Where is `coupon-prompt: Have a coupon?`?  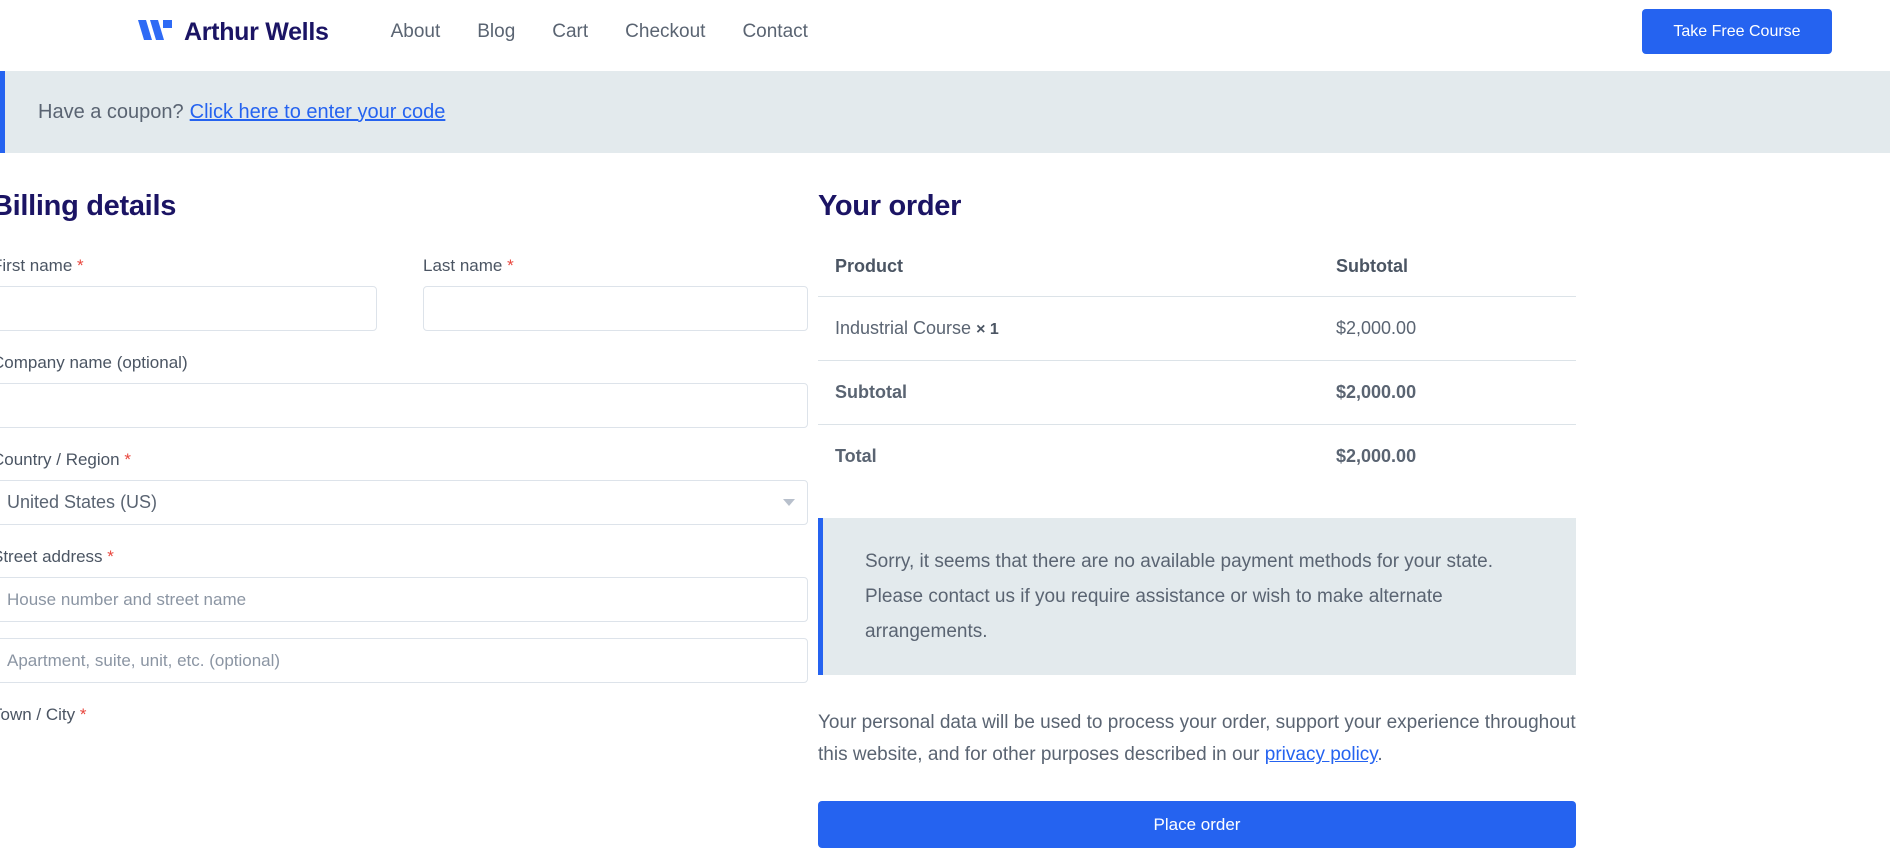
coupon-prompt: Have a coupon? is located at coordinates (111, 111).